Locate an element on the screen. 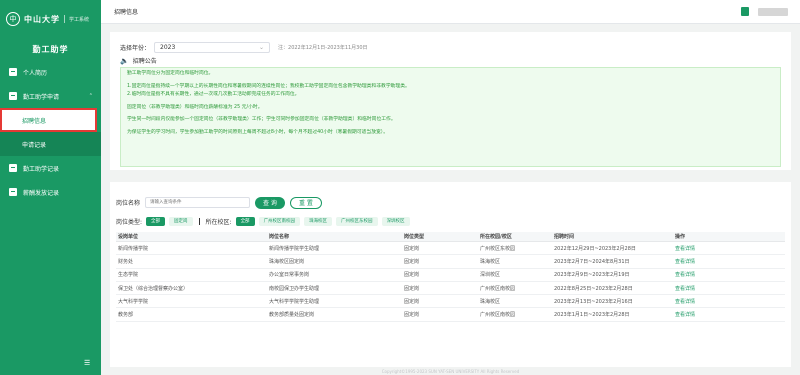 This screenshot has height=375, width=800. chevron-up-icon: ⌃ is located at coordinates (90, 96).